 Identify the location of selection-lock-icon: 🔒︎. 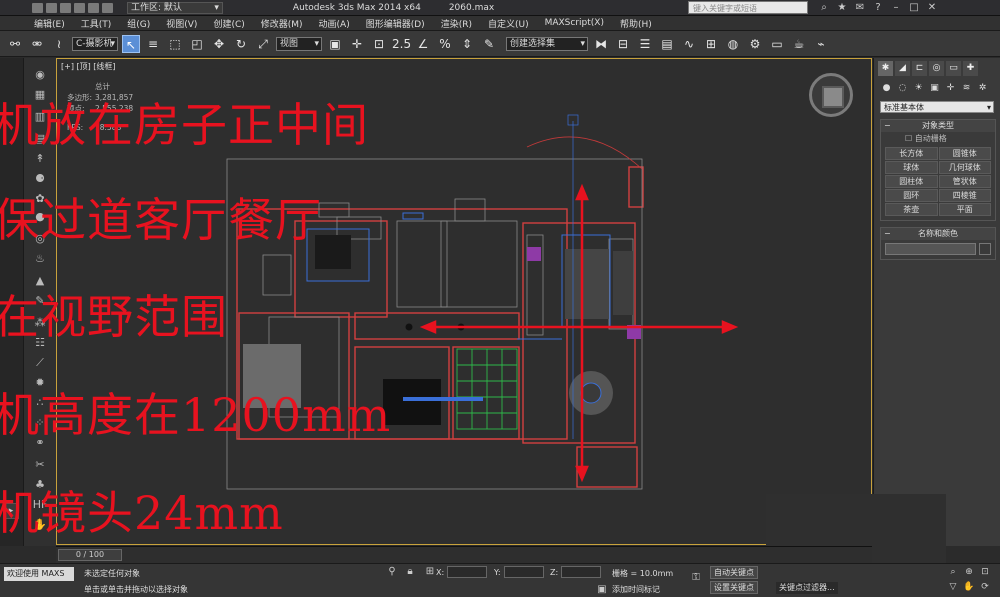
(410, 572).